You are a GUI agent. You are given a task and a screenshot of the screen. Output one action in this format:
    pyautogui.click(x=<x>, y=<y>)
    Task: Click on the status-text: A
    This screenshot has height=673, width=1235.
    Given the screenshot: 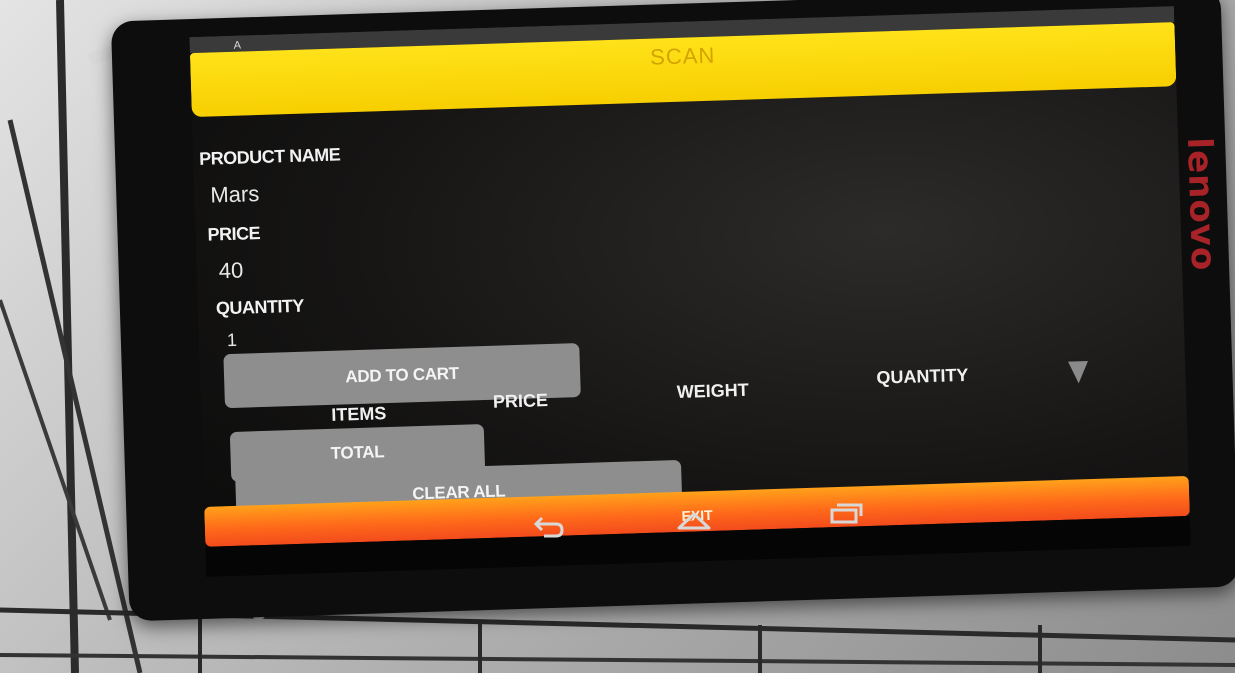 What is the action you would take?
    pyautogui.click(x=237, y=45)
    